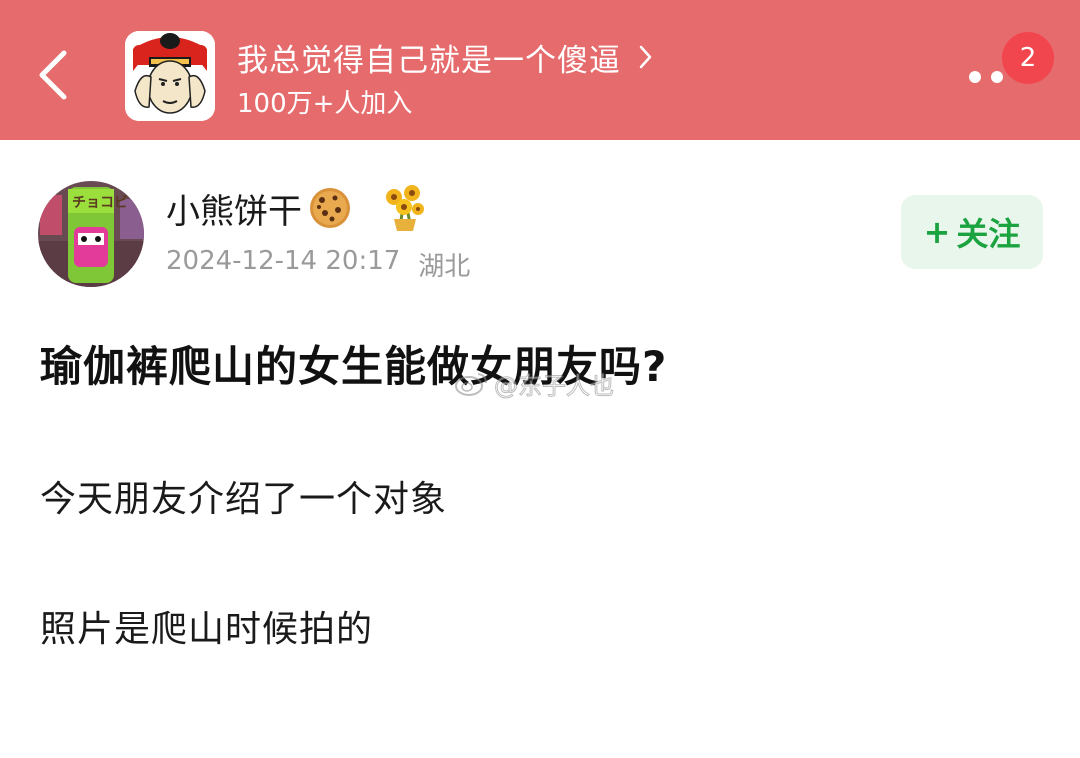 The image size is (1080, 758). Describe the element at coordinates (554, 385) in the screenshot. I see `watermark-text: @东子人也` at that location.